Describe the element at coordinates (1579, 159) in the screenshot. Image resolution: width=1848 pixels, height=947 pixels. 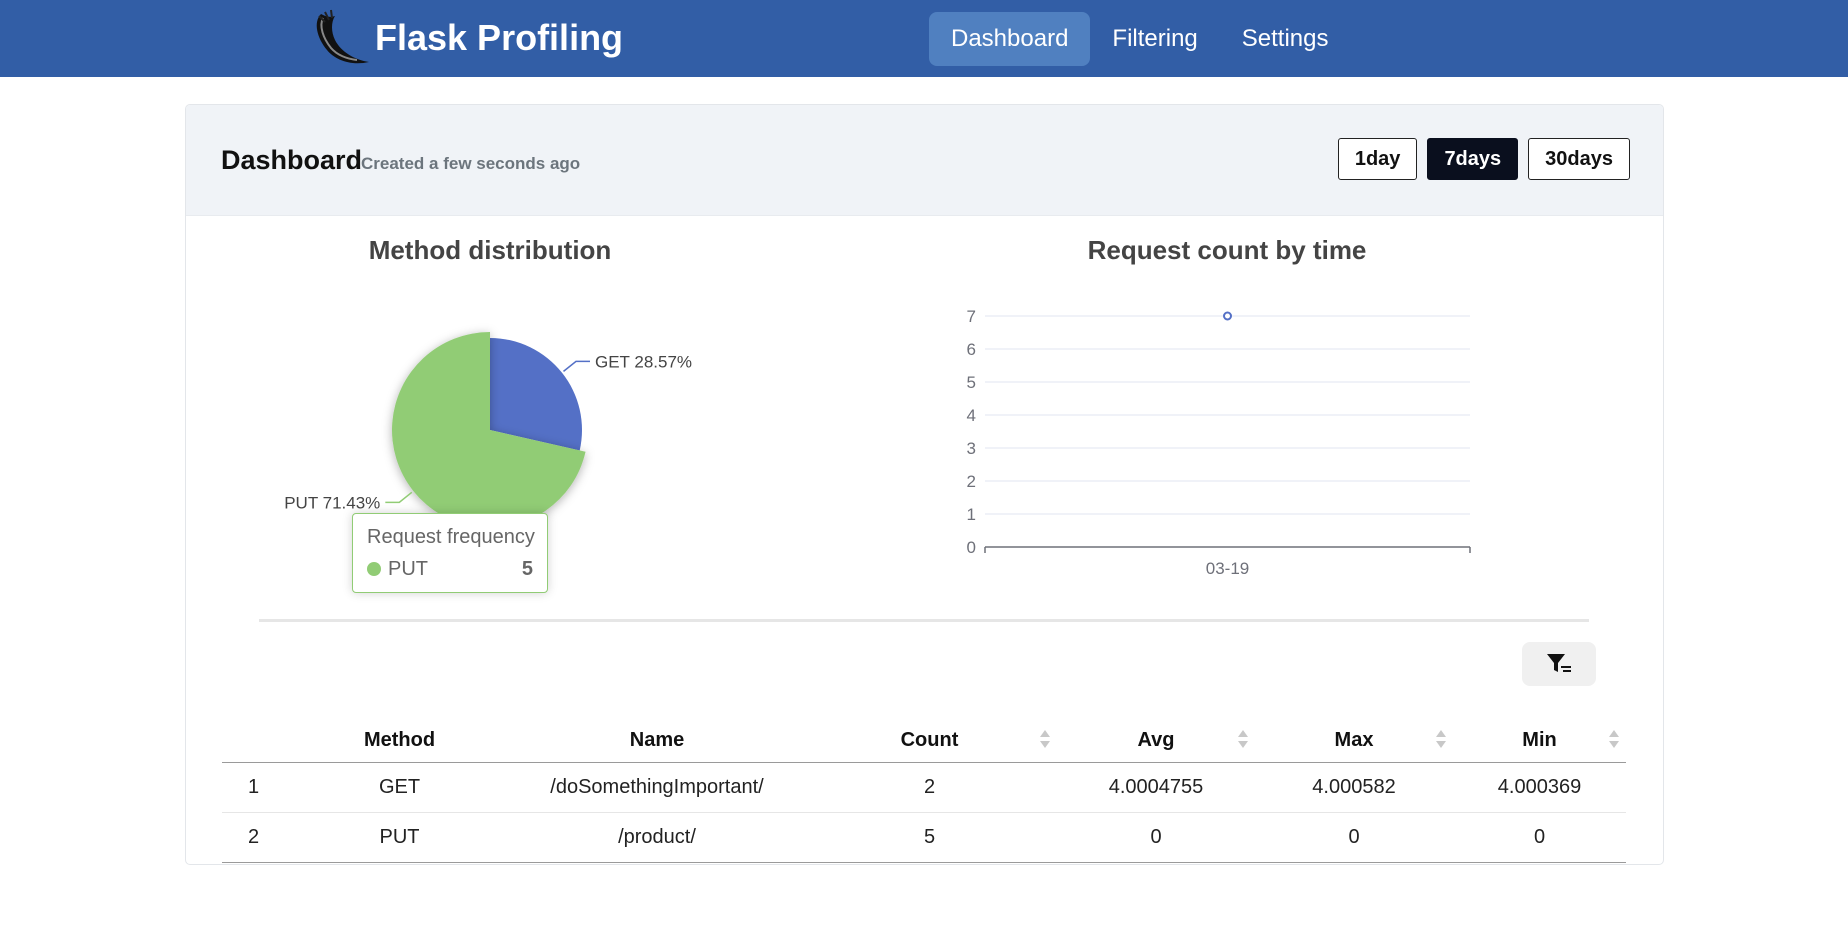
I see `range-30days-button: 30days` at that location.